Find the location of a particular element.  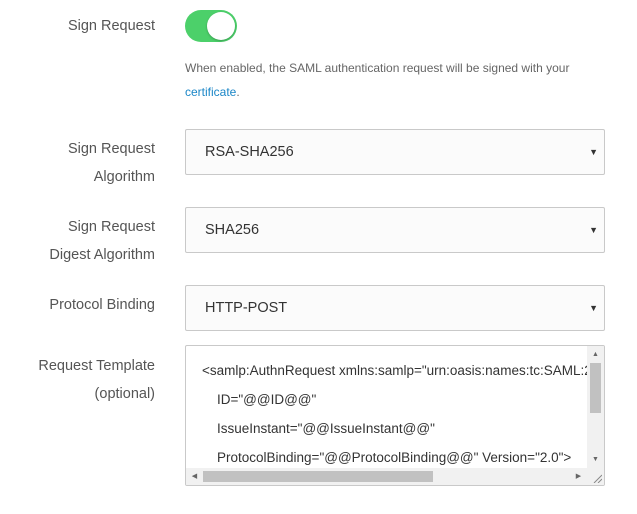

scroll-down-icon: ▼ is located at coordinates (595, 459).